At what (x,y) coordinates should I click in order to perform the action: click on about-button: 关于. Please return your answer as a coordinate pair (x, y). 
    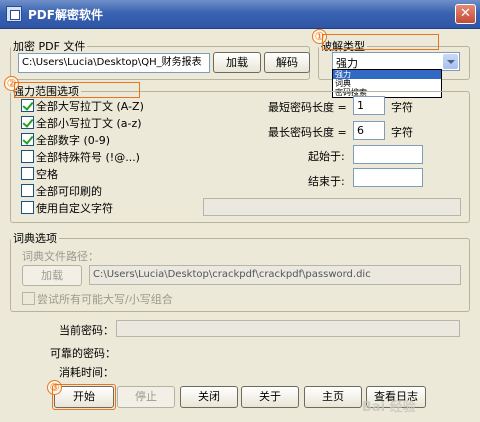
    Looking at the image, I should click on (270, 397).